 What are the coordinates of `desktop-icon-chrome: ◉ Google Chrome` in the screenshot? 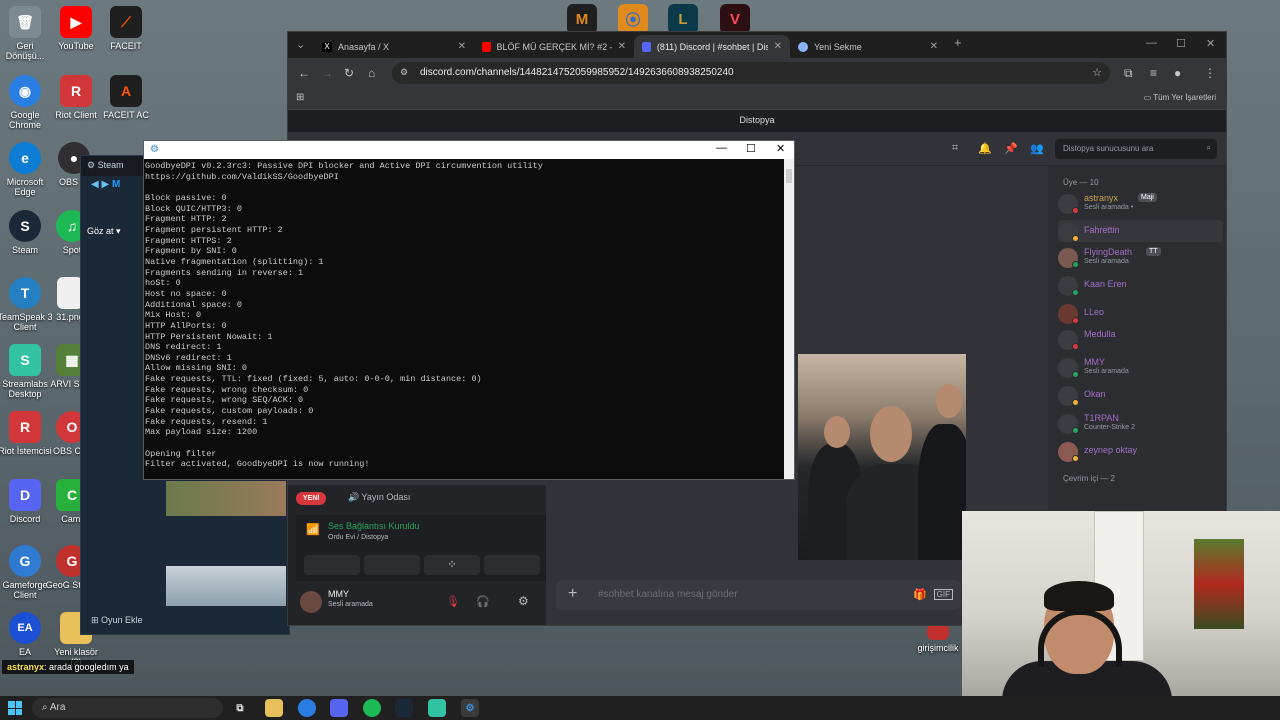 It's located at (26, 102).